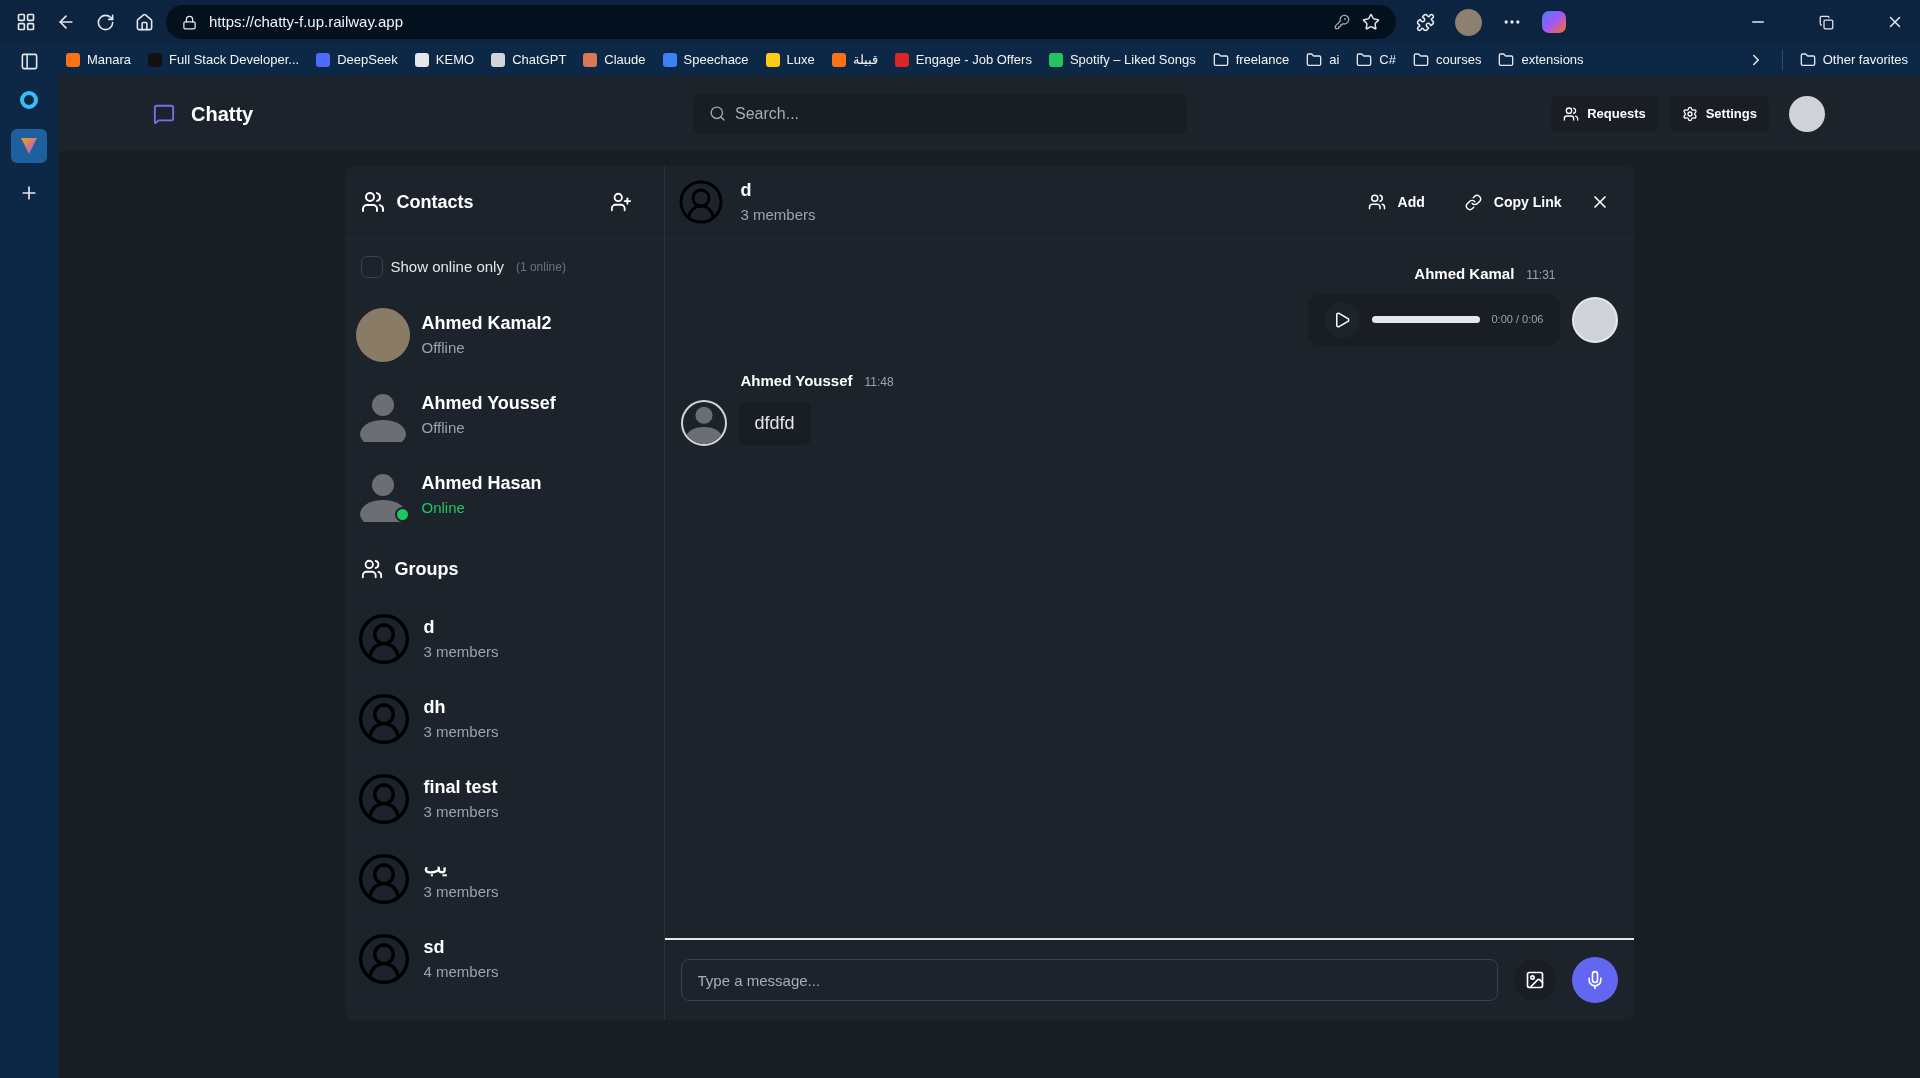  What do you see at coordinates (504, 639) in the screenshot?
I see `group-item: d 3 members` at bounding box center [504, 639].